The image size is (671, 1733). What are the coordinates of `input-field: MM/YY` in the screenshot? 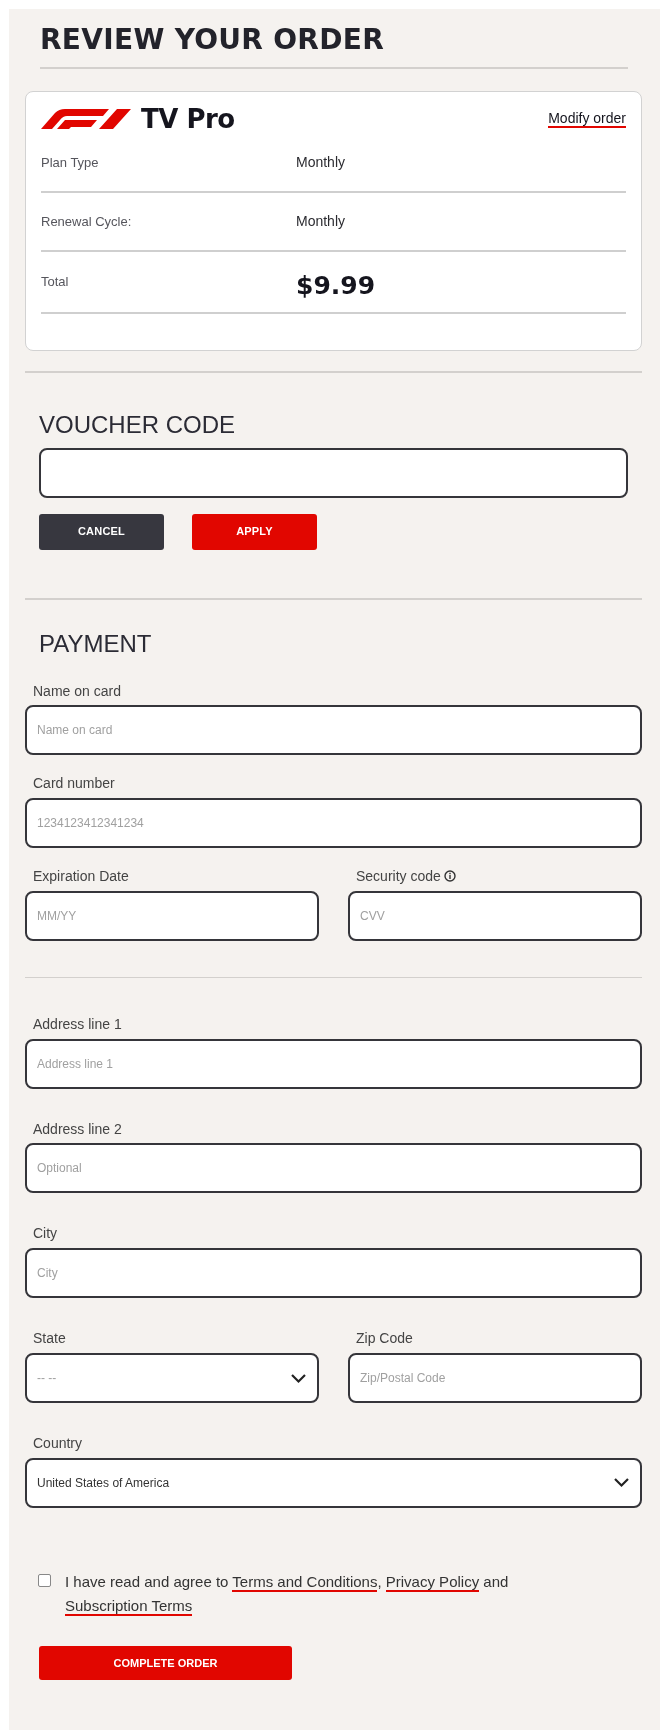 It's located at (172, 915).